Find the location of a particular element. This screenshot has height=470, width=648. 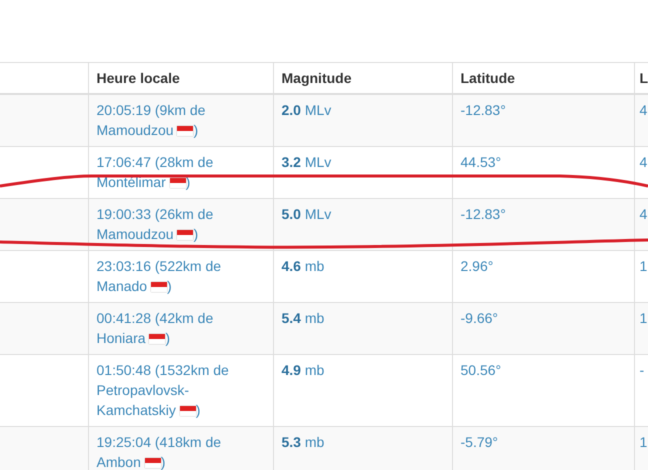

location-link: 00:41:28 (42km de Honiara ) is located at coordinates (174, 328).